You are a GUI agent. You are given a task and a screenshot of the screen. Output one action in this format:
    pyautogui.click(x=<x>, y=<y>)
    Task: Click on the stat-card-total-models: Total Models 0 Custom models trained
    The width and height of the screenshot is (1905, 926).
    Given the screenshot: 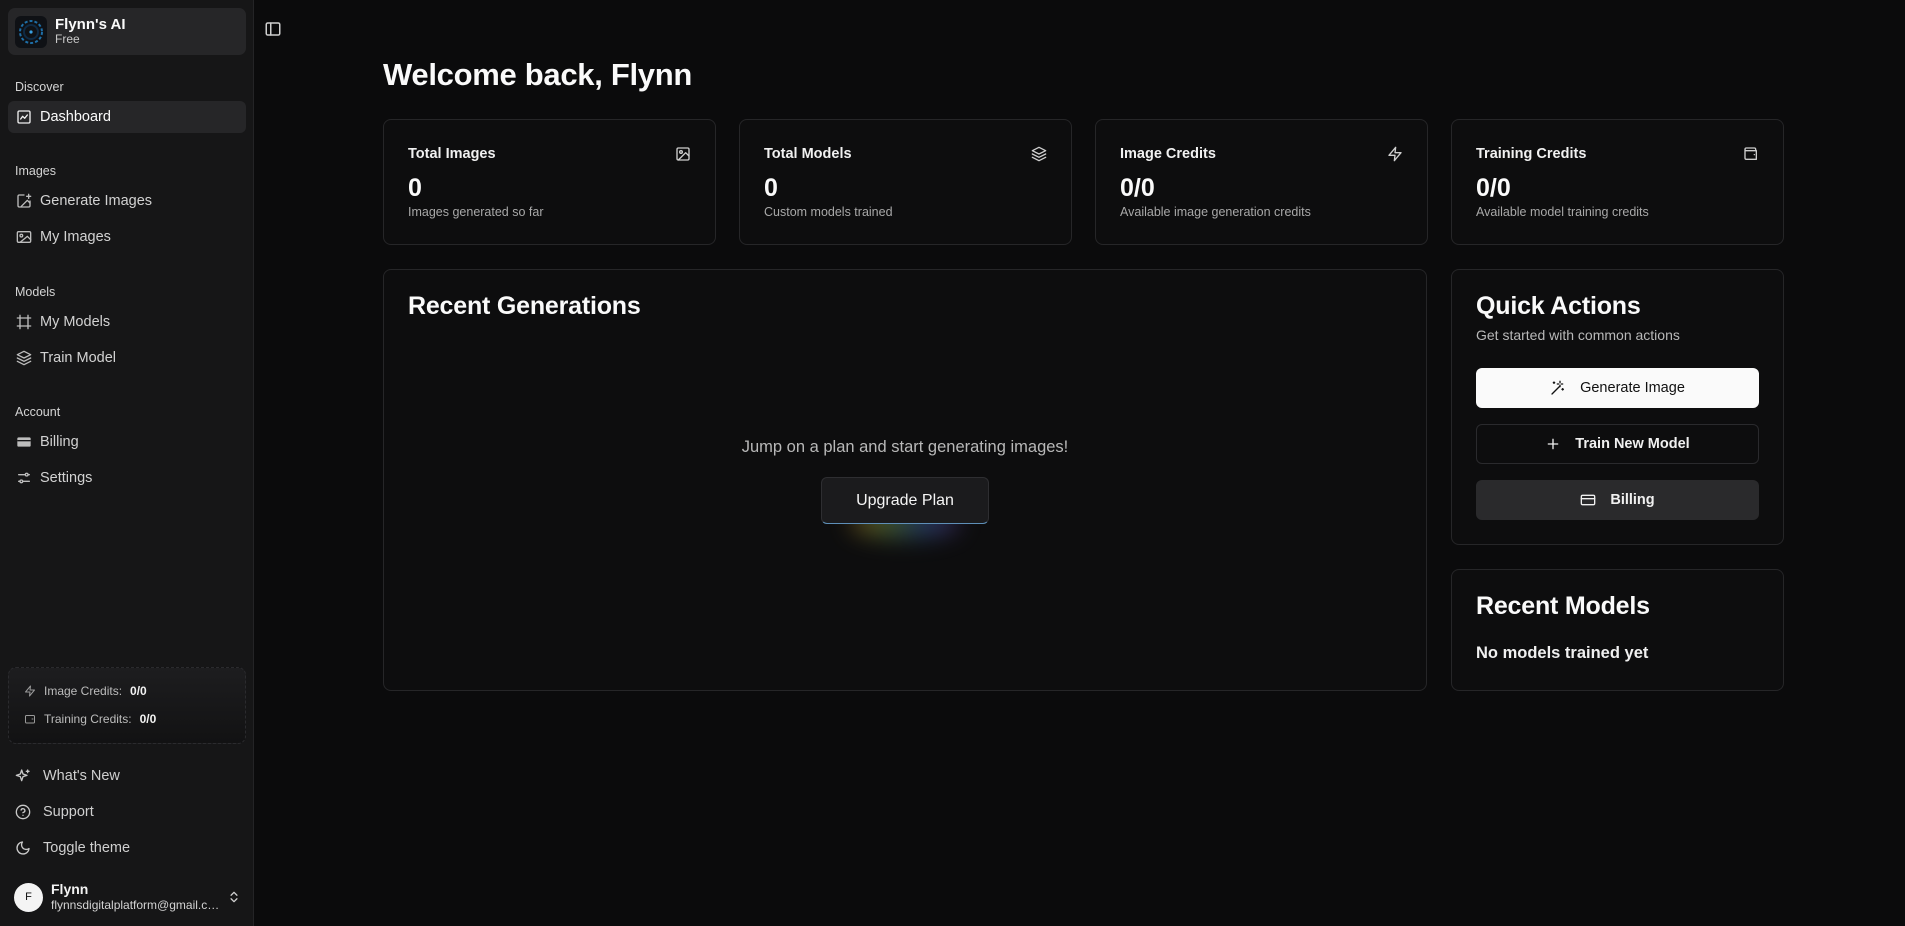 What is the action you would take?
    pyautogui.click(x=905, y=182)
    